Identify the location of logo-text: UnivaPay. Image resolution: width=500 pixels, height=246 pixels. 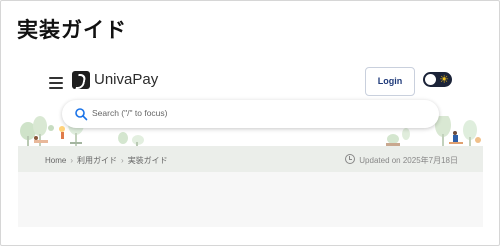
(126, 79).